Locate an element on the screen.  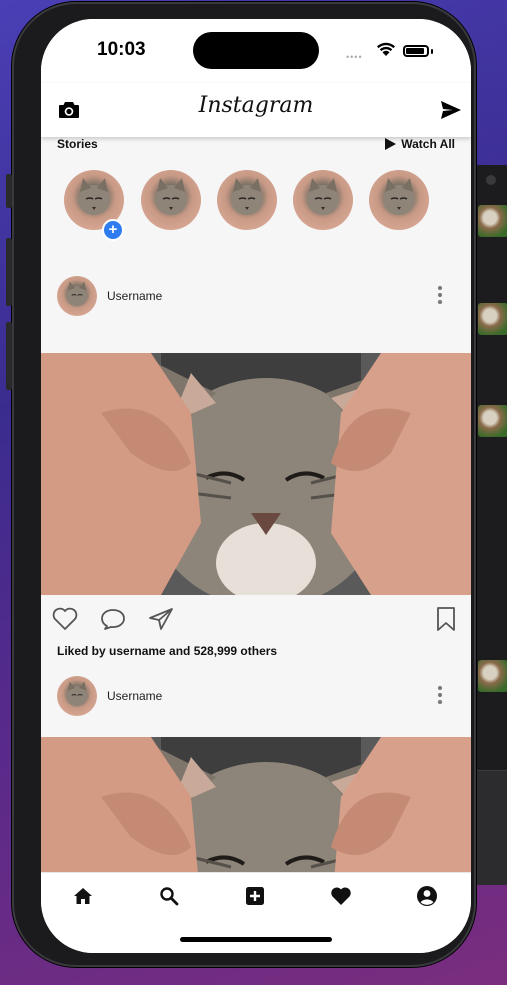
home-icon is located at coordinates (83, 896).